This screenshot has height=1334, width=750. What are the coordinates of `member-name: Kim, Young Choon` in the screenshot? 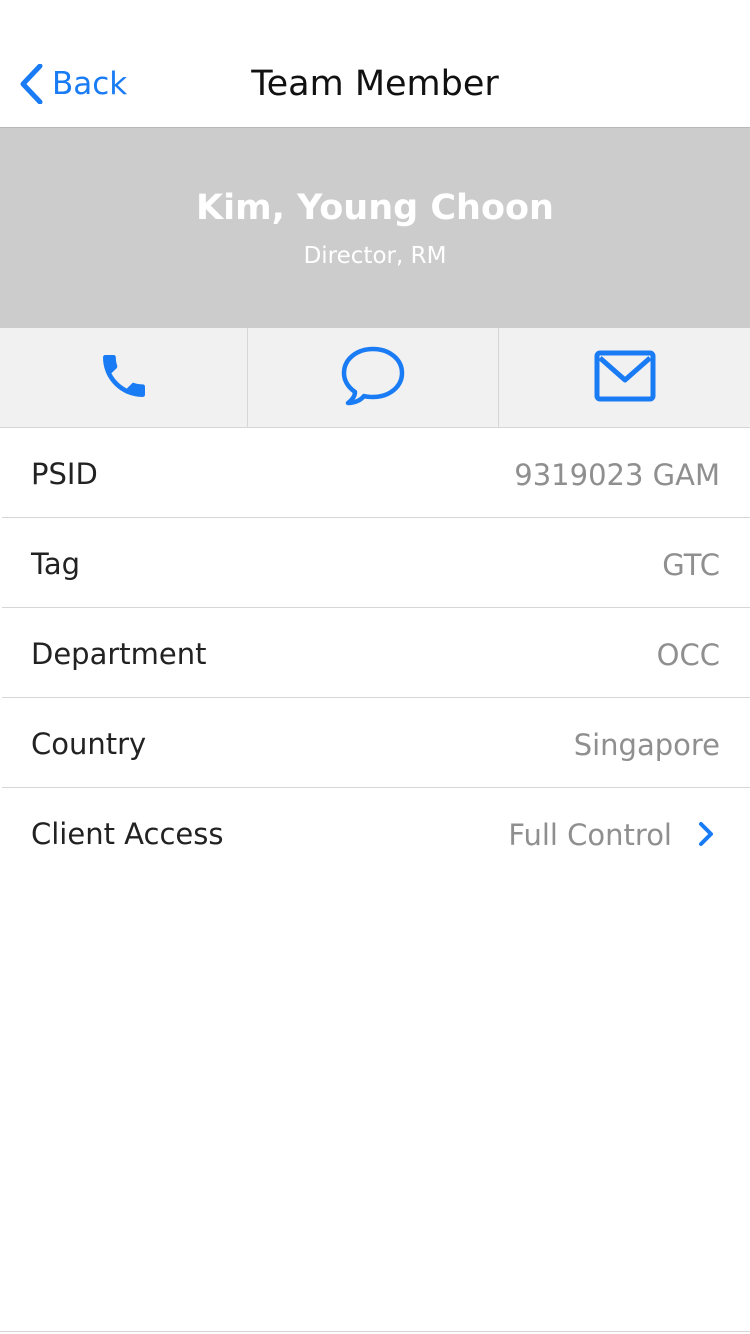 It's located at (375, 208).